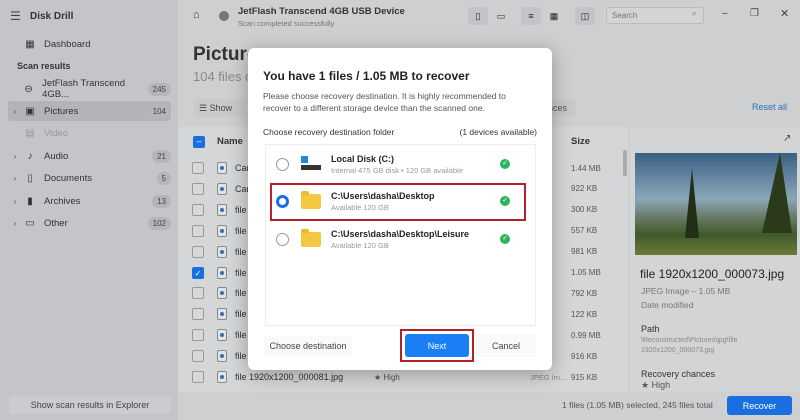 The height and width of the screenshot is (420, 800). What do you see at coordinates (400, 233) in the screenshot?
I see `title: C:\Users\dasha\Desktop\Leisure` at bounding box center [400, 233].